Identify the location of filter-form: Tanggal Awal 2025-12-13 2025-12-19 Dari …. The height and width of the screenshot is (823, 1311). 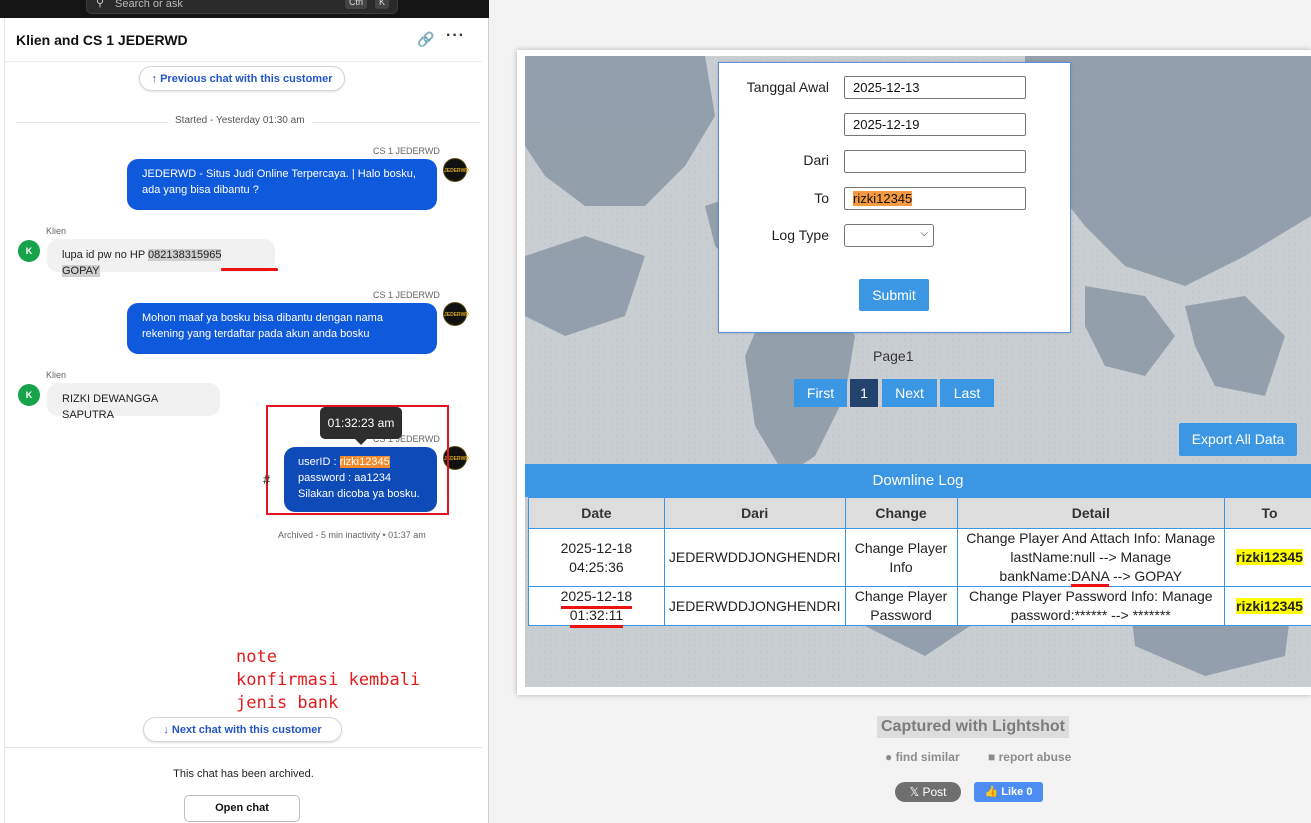
(894, 197).